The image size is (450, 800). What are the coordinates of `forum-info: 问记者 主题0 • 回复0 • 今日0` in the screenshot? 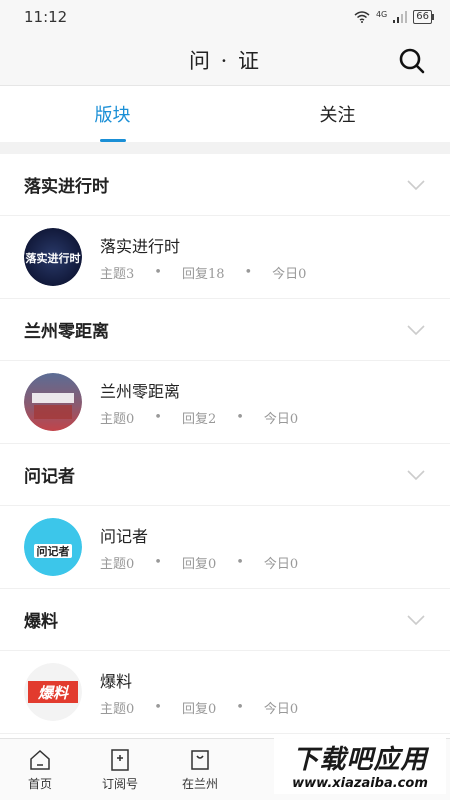 It's located at (199, 547).